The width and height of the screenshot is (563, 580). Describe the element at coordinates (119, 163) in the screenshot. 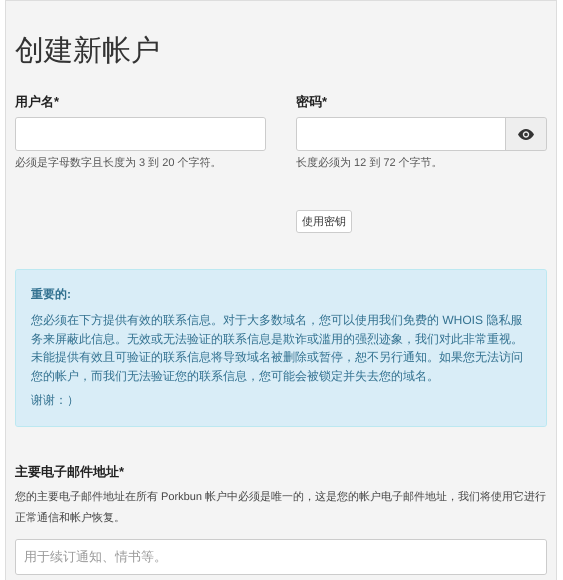

I see `field-hint: 必须是字母数字且长度为 3 到 20 个字符。` at that location.